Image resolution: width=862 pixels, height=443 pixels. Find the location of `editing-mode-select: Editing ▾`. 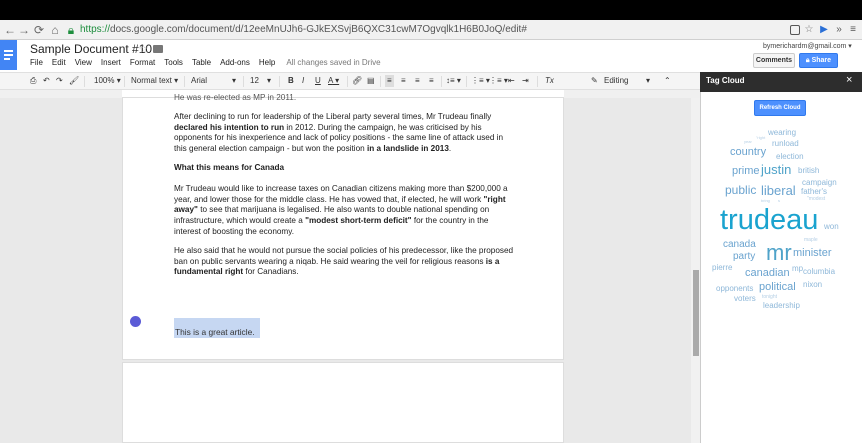

editing-mode-select: Editing ▾ is located at coordinates (628, 81).